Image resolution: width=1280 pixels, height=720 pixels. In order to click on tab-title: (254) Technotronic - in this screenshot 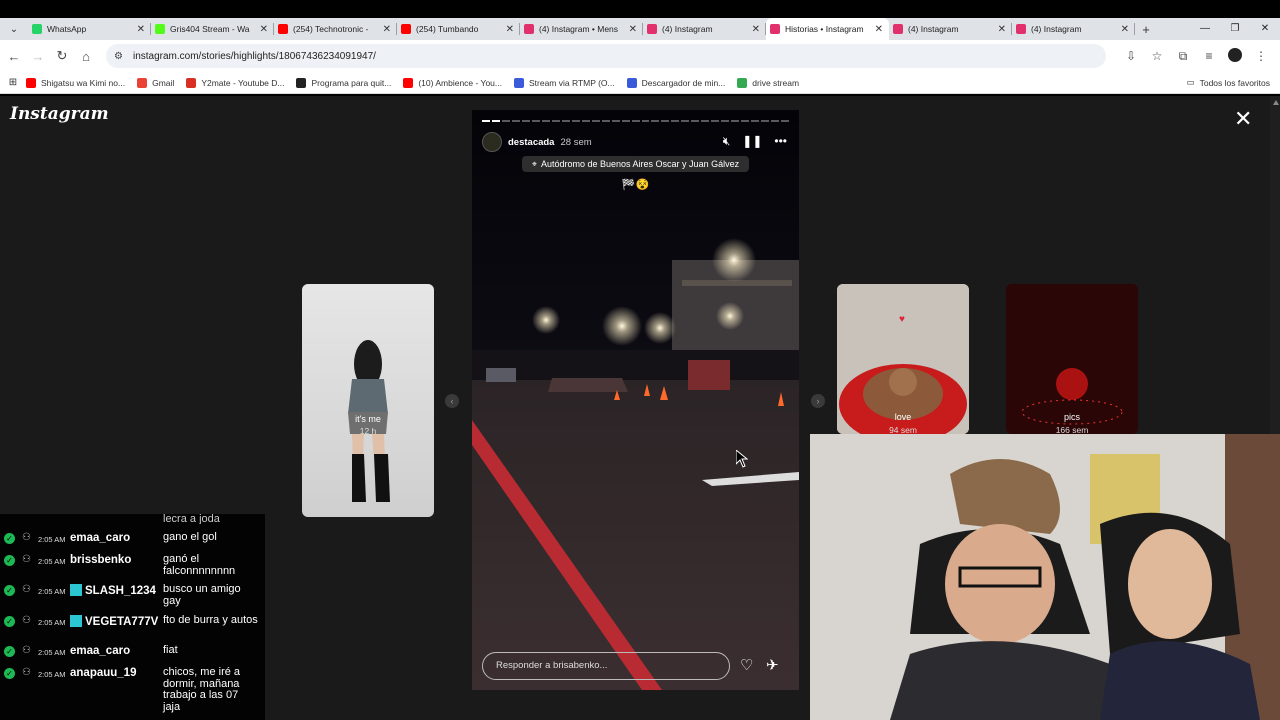, I will do `click(331, 29)`.